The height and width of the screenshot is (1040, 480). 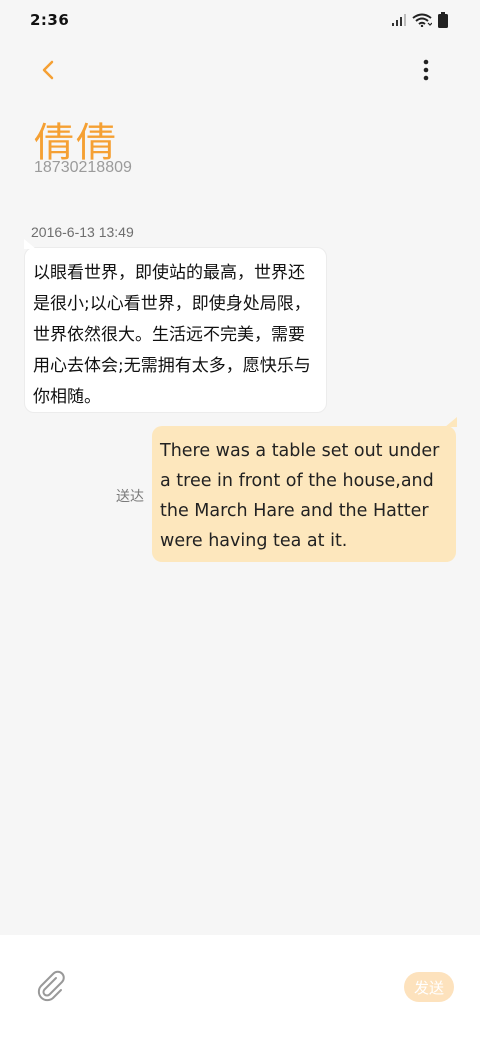 What do you see at coordinates (82, 232) in the screenshot?
I see `message-timestamp: 2016-6-13 13:49` at bounding box center [82, 232].